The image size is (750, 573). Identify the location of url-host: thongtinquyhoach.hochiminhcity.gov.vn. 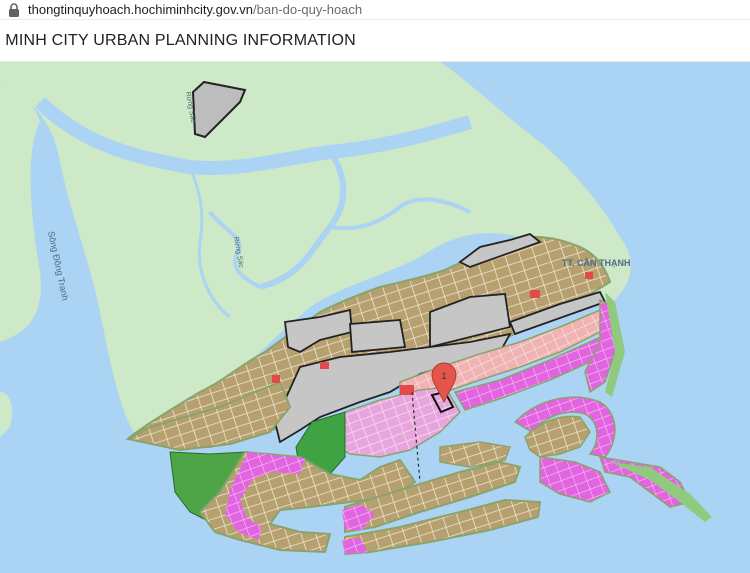
(140, 9).